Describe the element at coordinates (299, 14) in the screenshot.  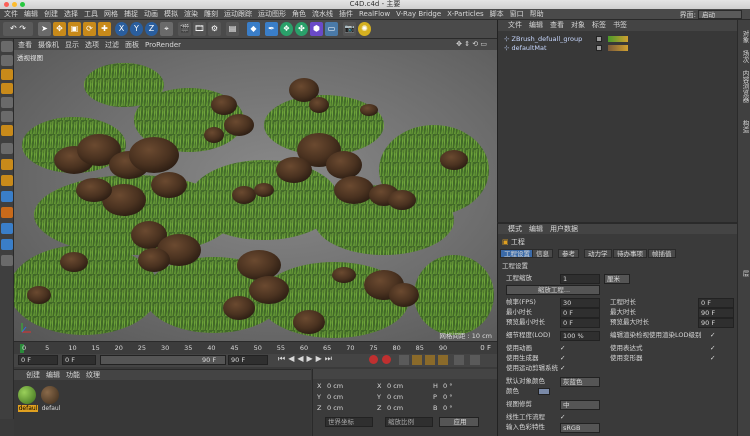
I see `menu-character: 角色` at that location.